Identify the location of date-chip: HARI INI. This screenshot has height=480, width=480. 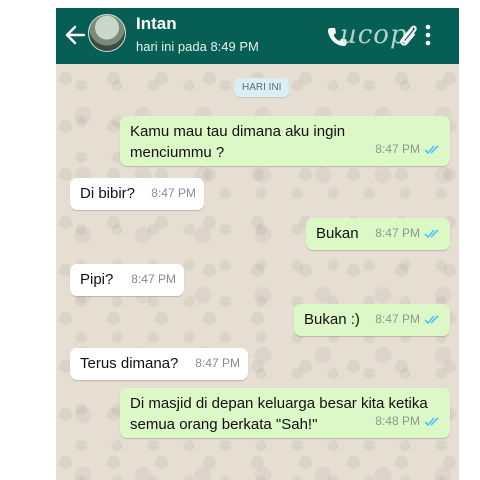
(262, 87).